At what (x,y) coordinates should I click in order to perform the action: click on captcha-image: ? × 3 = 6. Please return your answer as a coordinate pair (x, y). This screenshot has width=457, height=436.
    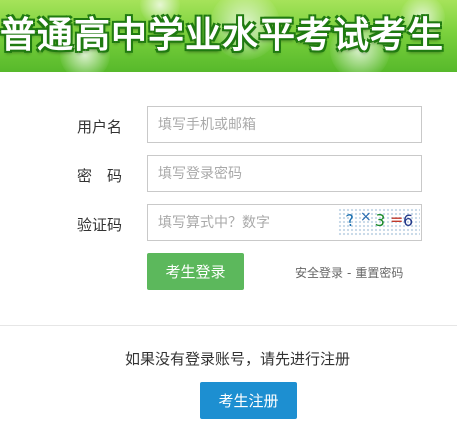
    Looking at the image, I should click on (379, 222).